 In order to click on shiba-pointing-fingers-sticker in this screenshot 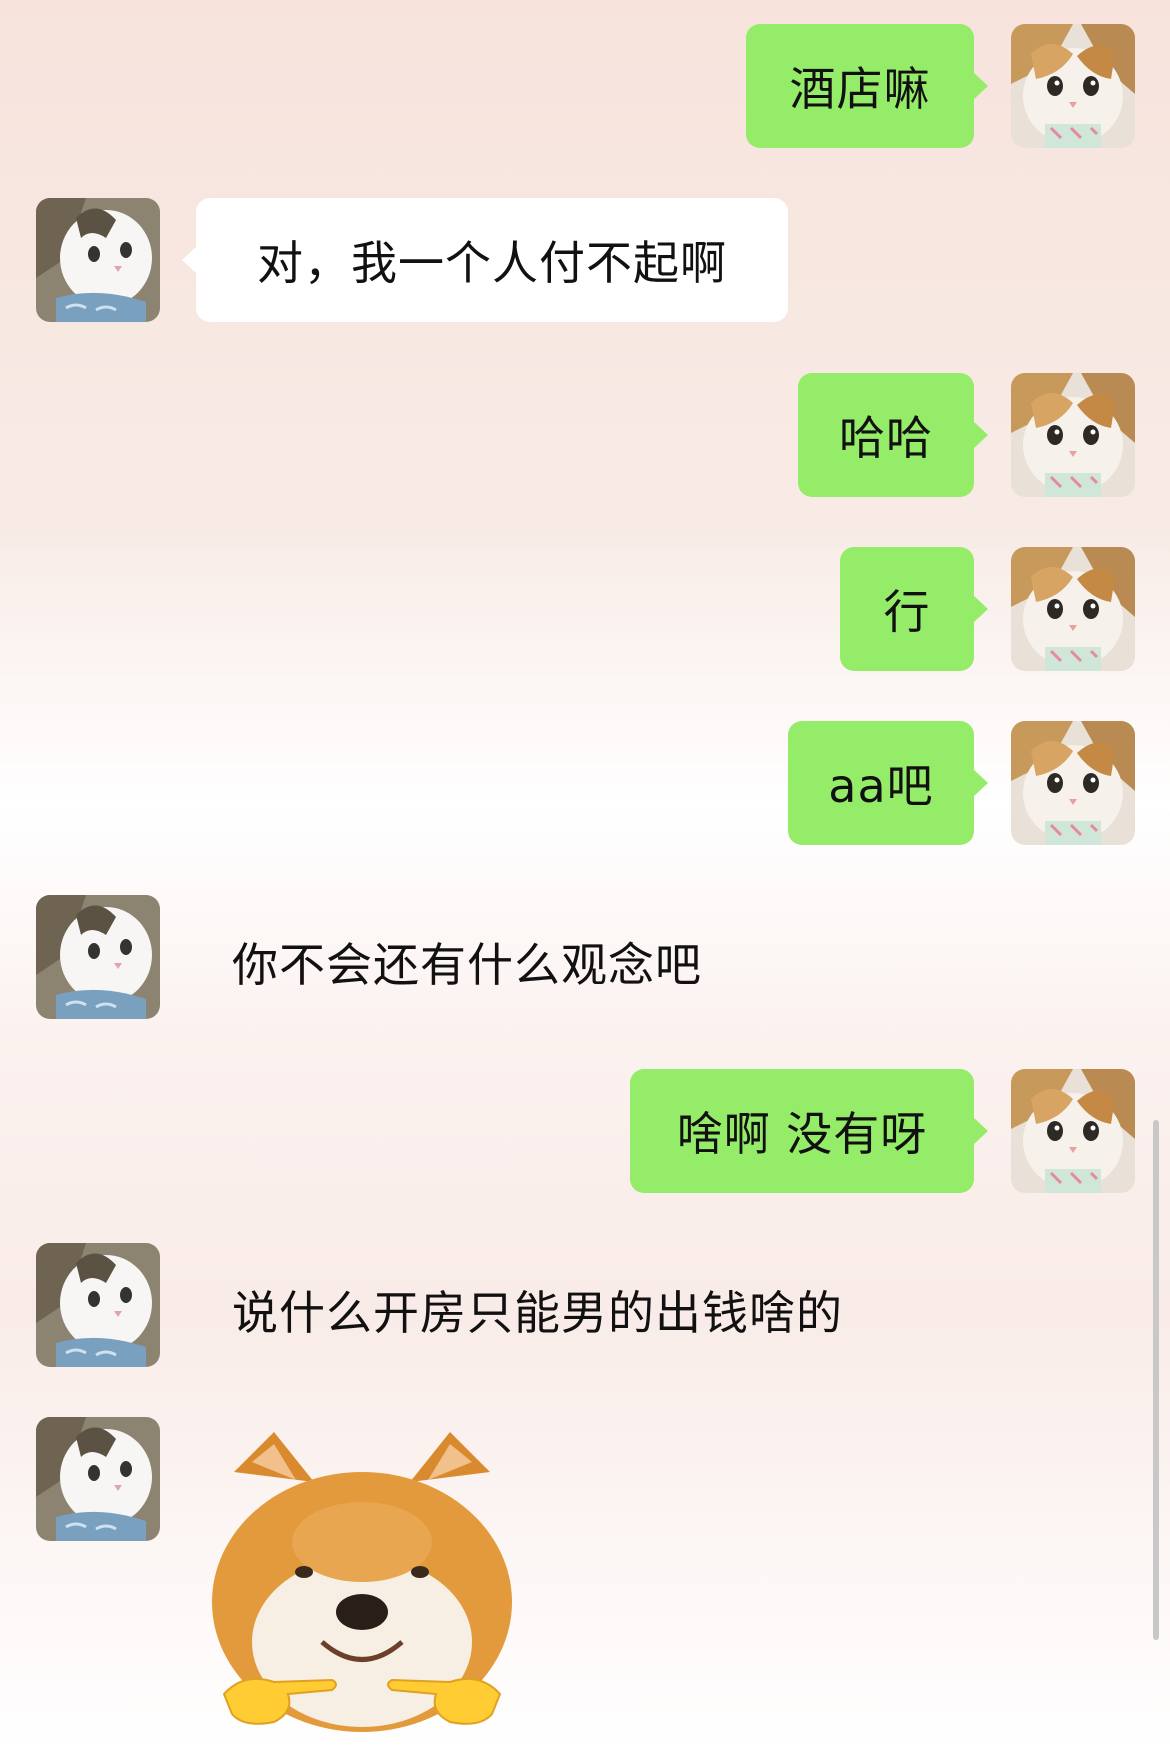, I will do `click(362, 1582)`.